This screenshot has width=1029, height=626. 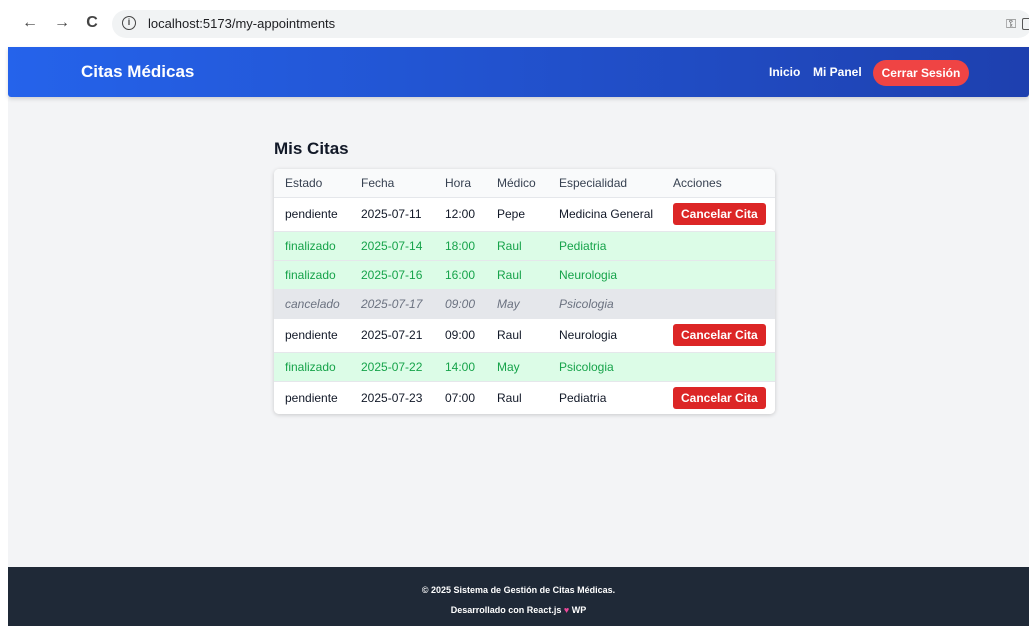 What do you see at coordinates (606, 214) in the screenshot?
I see `cell-especialidad: Medicina General` at bounding box center [606, 214].